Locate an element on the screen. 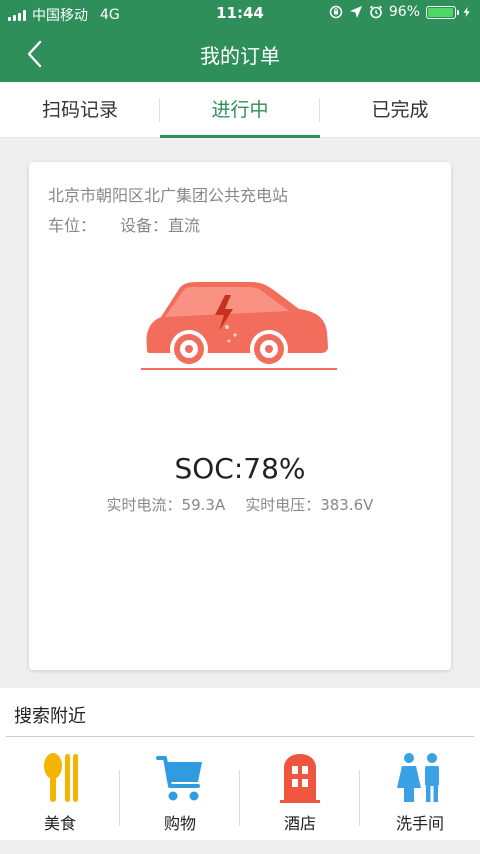 Image resolution: width=480 pixels, height=854 pixels. order-tabs: 扫码记录 进行中 已完成 is located at coordinates (240, 110).